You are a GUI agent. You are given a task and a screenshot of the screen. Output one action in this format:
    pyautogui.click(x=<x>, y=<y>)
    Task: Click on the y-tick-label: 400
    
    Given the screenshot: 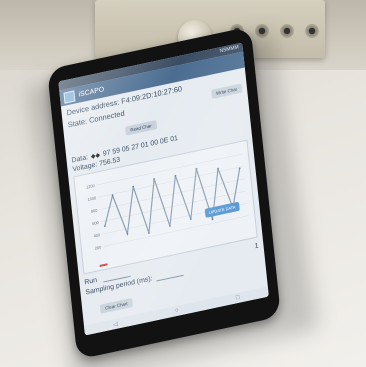 What is the action you would take?
    pyautogui.click(x=97, y=235)
    